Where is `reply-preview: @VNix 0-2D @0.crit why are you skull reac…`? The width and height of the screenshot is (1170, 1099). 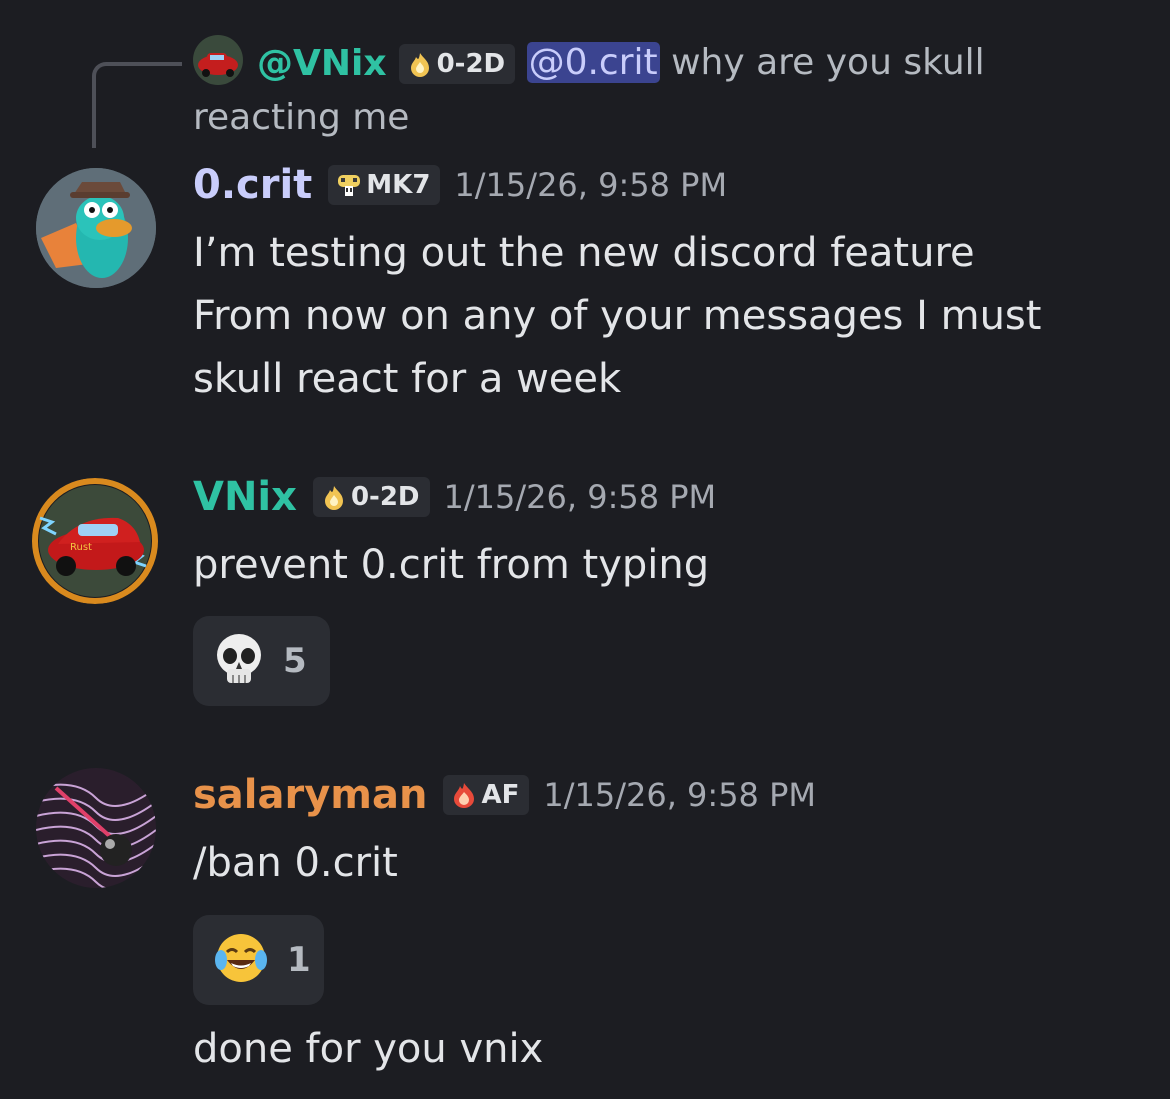
reply-preview: @VNix 0-2D @0.crit why are you skull reac… is located at coordinates (608, 90).